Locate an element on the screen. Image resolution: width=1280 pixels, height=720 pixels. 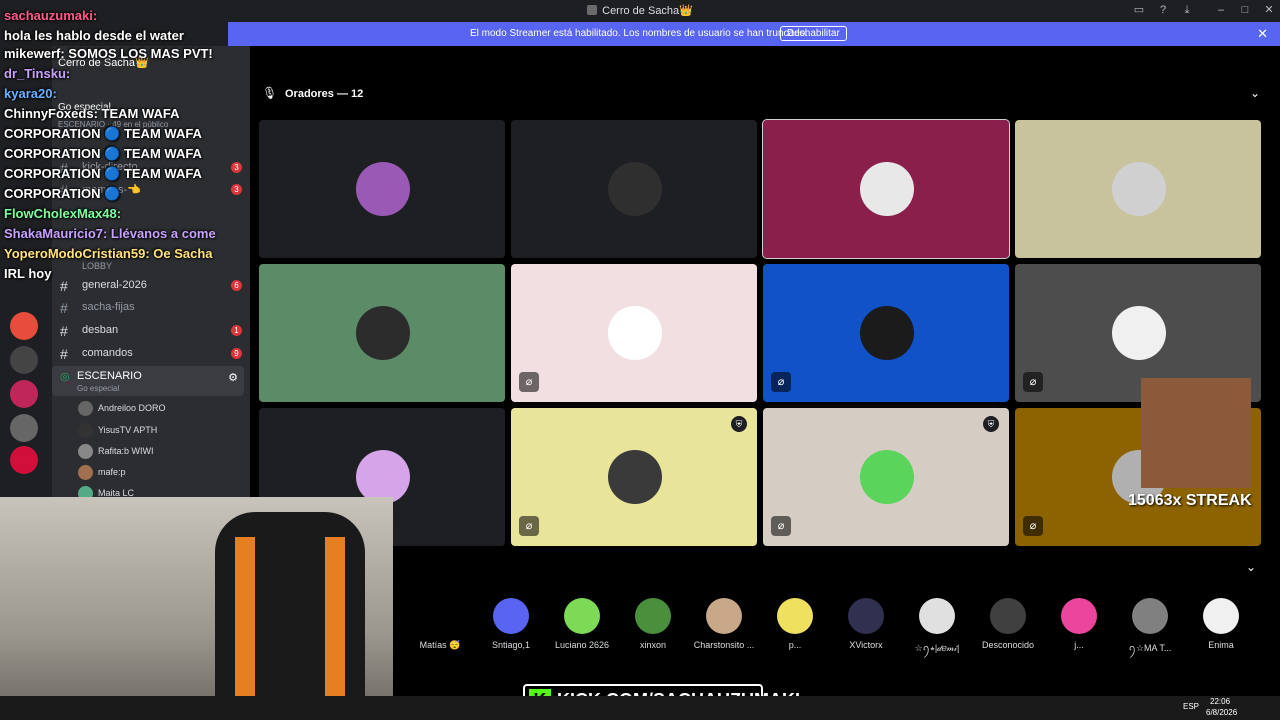
audience-member: Sntiago,1 is located at coordinates (511, 628).